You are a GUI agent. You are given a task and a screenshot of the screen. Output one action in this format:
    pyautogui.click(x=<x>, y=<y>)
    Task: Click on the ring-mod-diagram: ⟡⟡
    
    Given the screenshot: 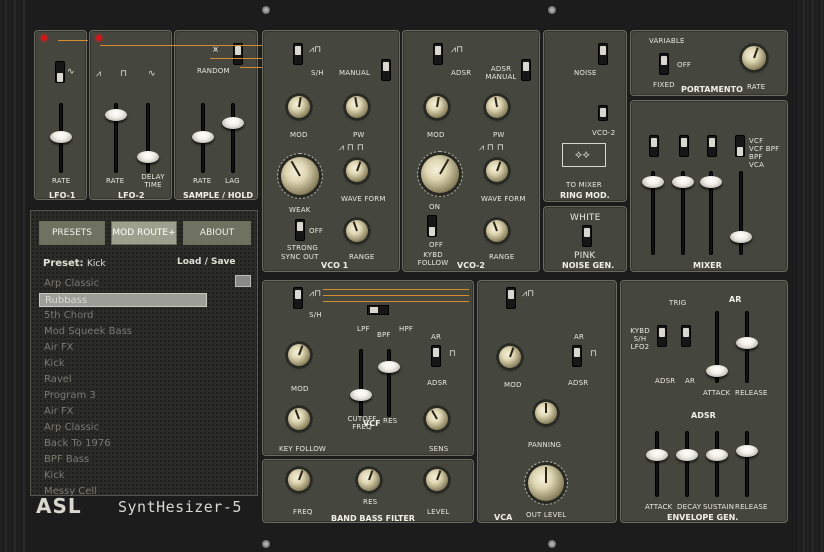 What is the action you would take?
    pyautogui.click(x=584, y=155)
    